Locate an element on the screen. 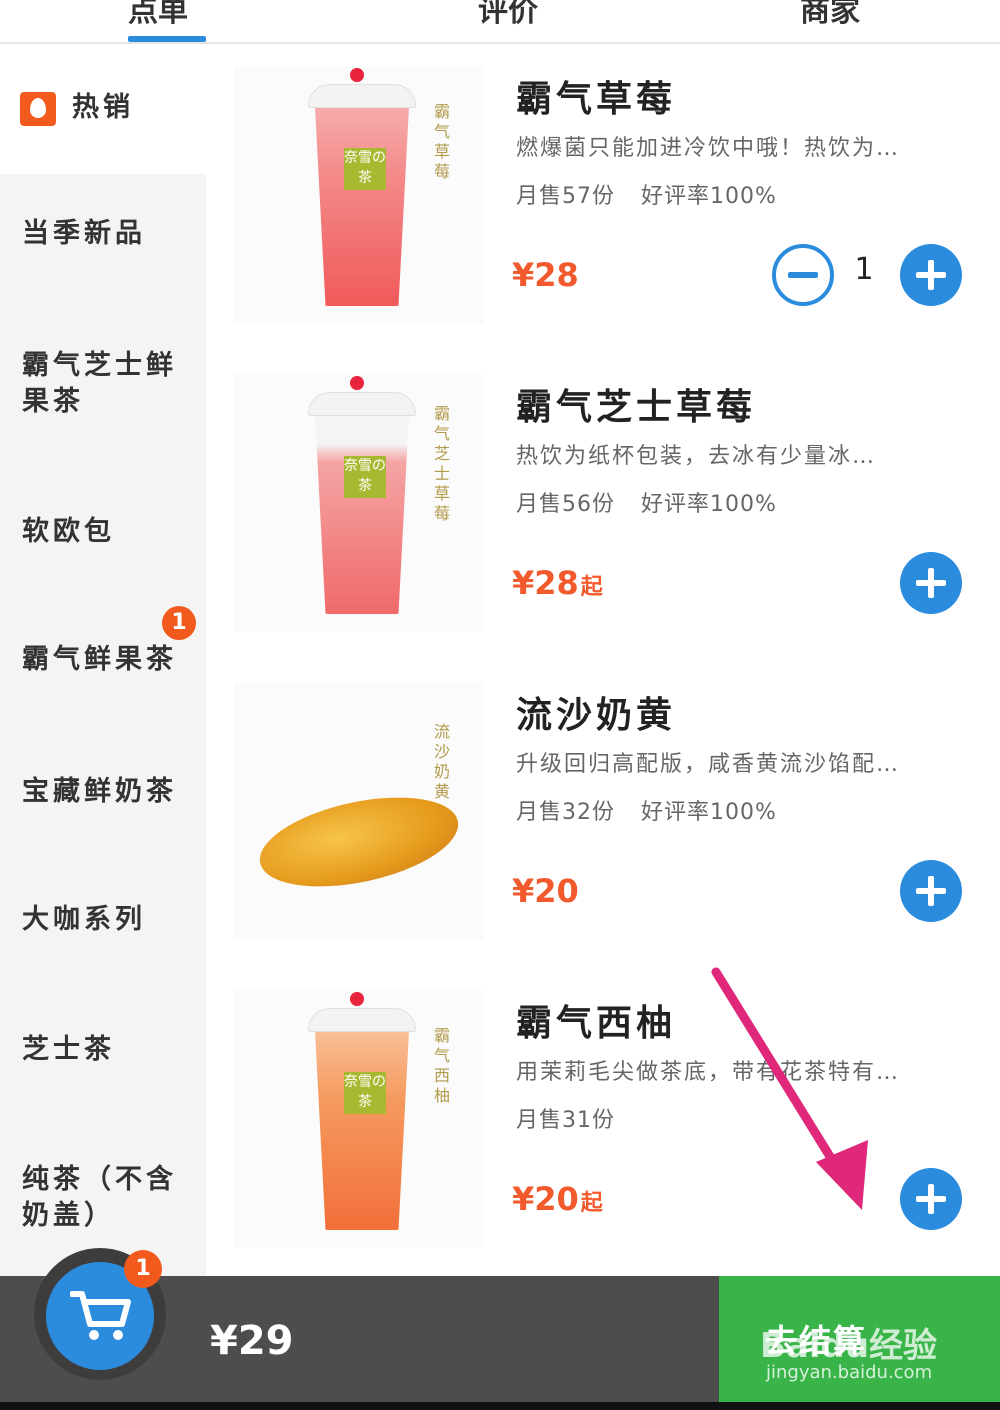 The image size is (1000, 1410). sidebar-item-new-season: 当季新品 is located at coordinates (103, 234).